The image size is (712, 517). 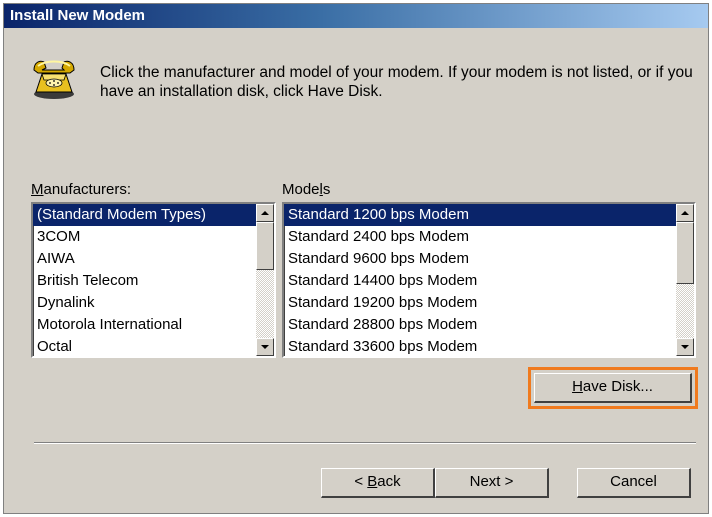 I want to click on models-scroll-down-button, so click(x=685, y=347).